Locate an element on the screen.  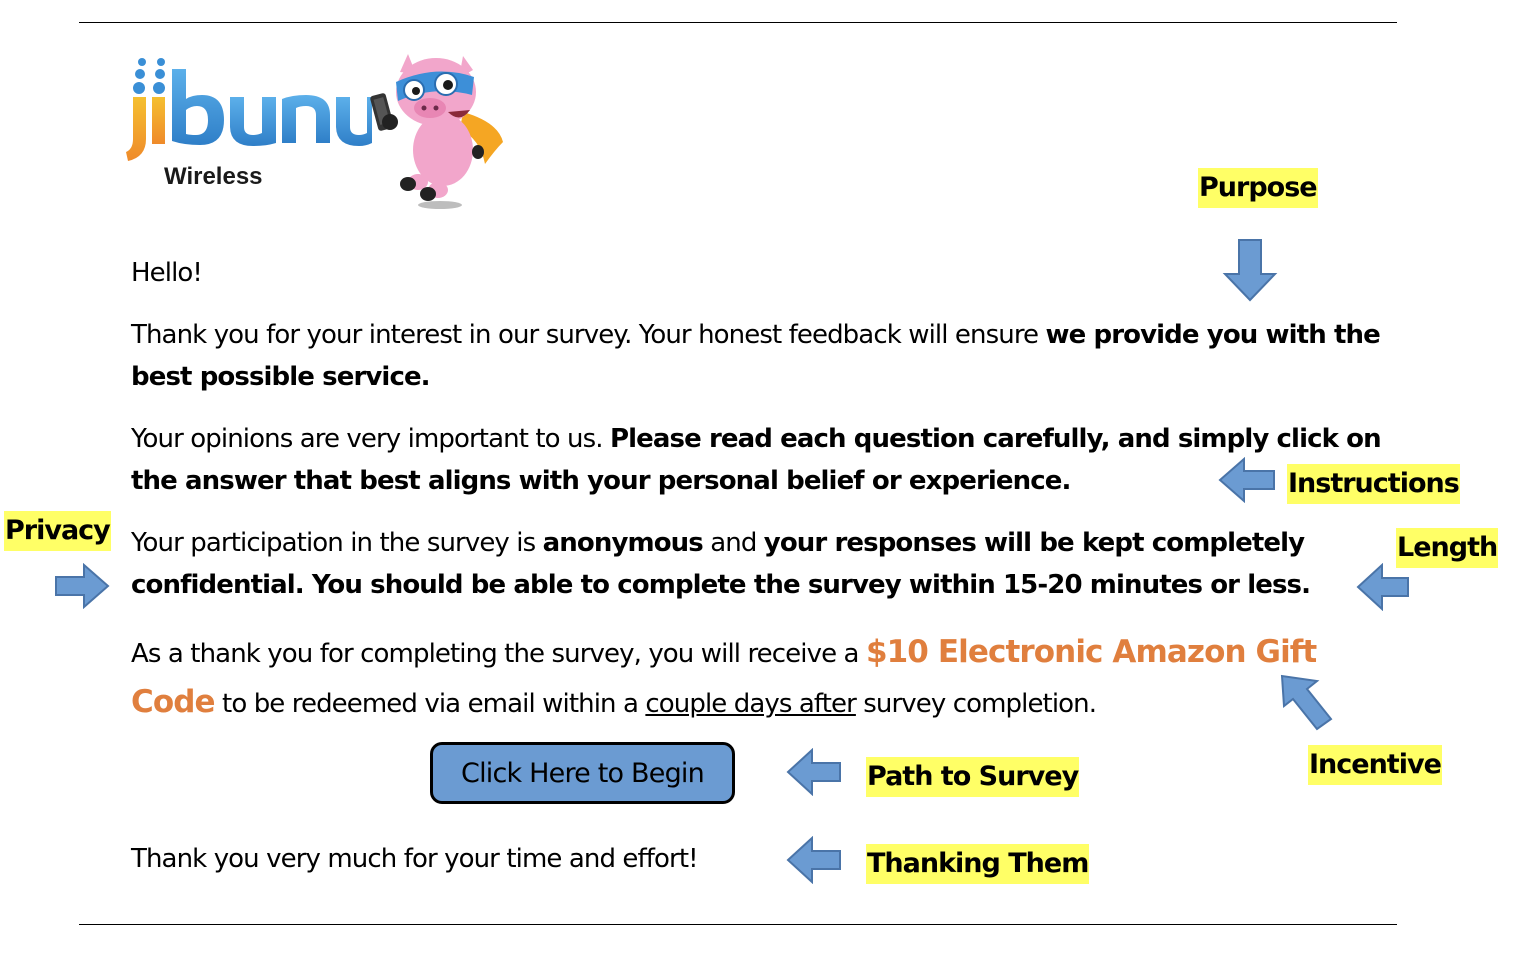
annotation-purpose: Purpose is located at coordinates (1258, 188).